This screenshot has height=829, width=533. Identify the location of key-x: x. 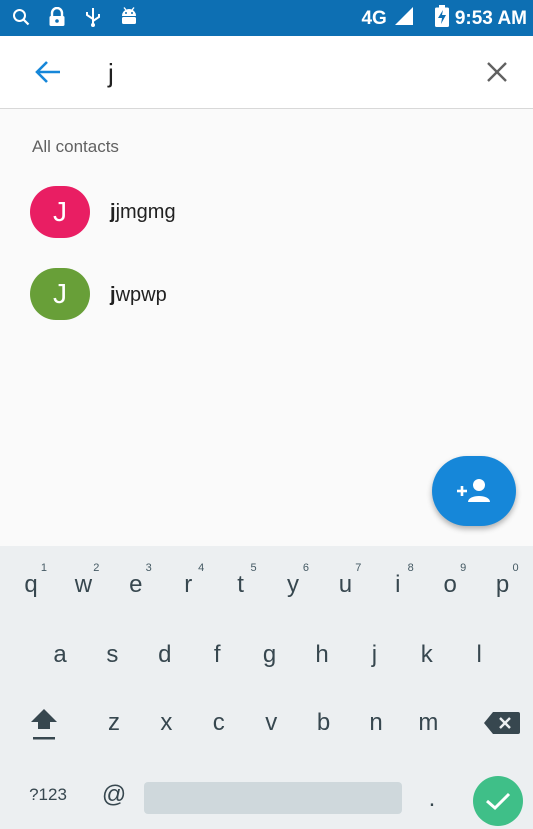
(166, 723).